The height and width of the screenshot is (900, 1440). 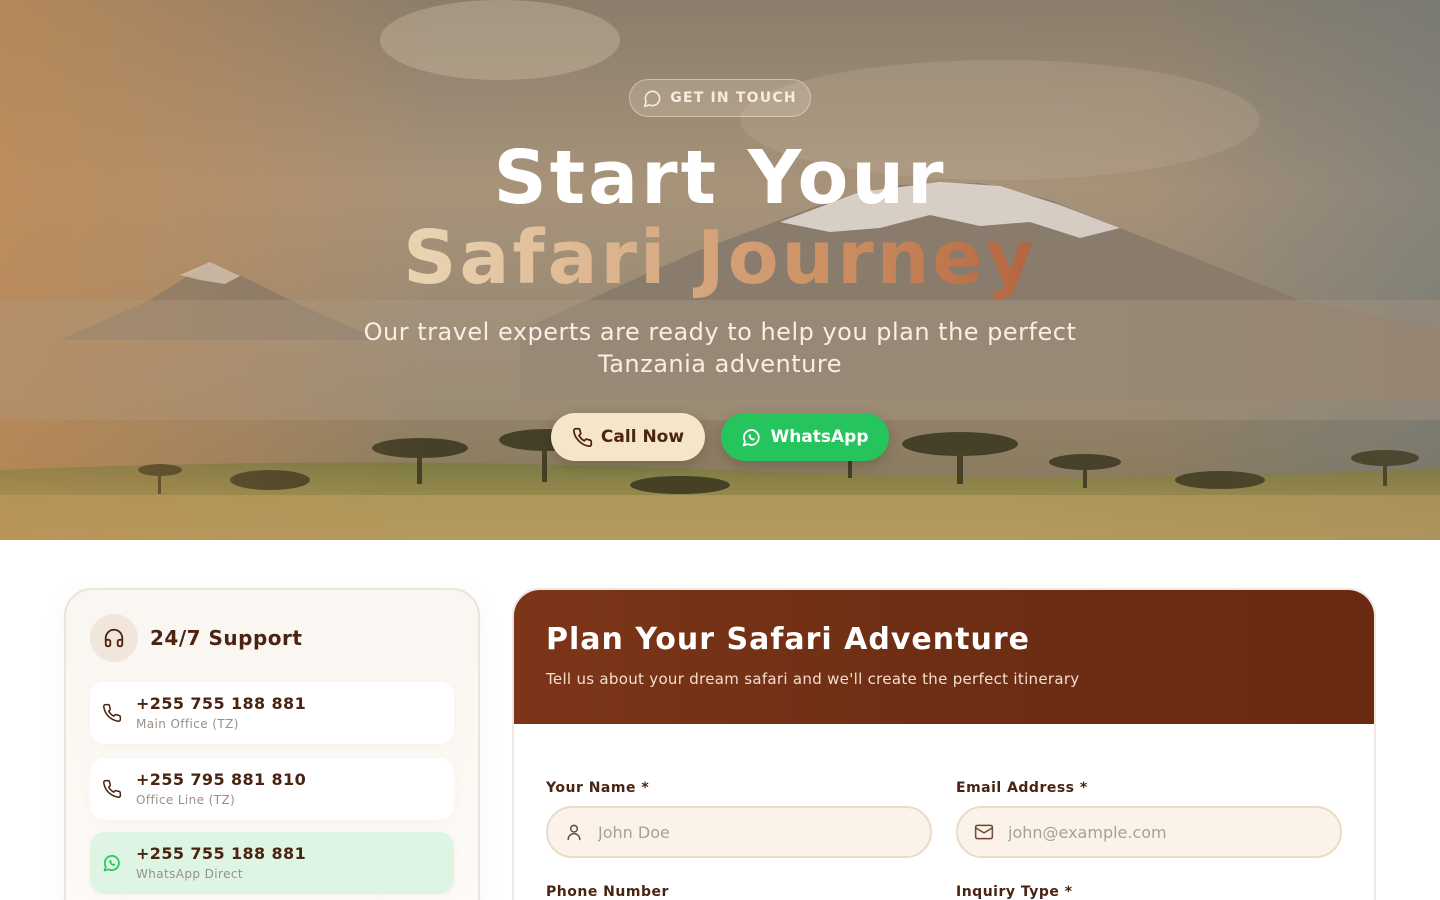 I want to click on contact-main-office: +255 755 188 881 Main Office (TZ), so click(x=272, y=713).